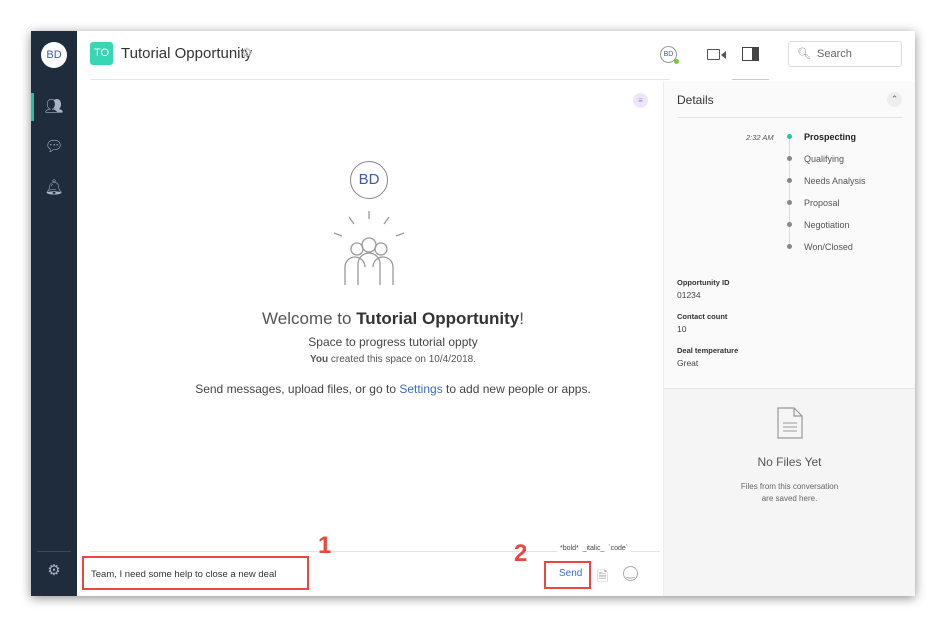 Image resolution: width=945 pixels, height=627 pixels. What do you see at coordinates (101, 53) in the screenshot?
I see `space-badge: TO` at bounding box center [101, 53].